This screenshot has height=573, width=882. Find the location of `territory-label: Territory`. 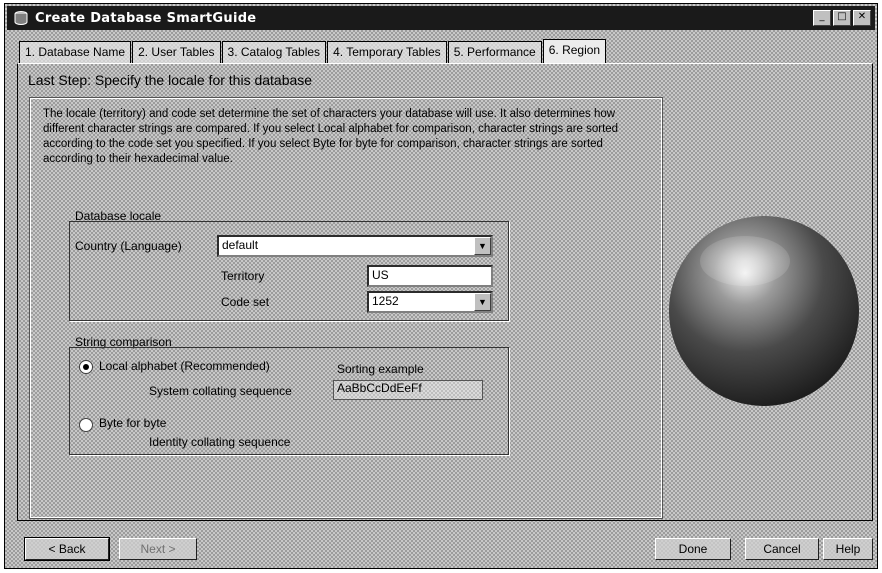

territory-label: Territory is located at coordinates (243, 276).